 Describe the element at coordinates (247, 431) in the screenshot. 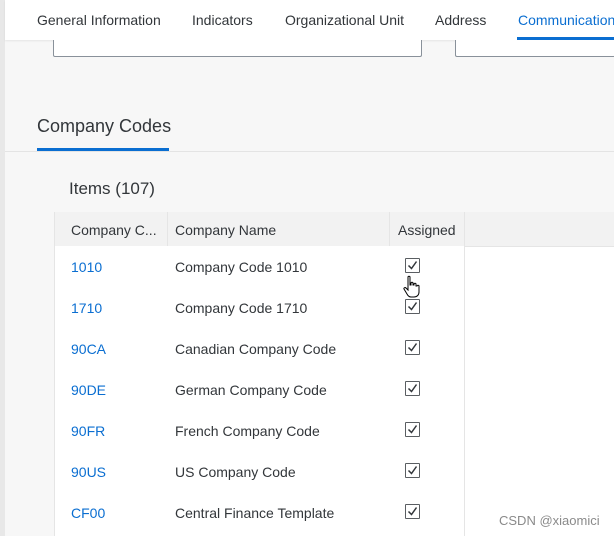

I see `company-name: French Company Code` at that location.